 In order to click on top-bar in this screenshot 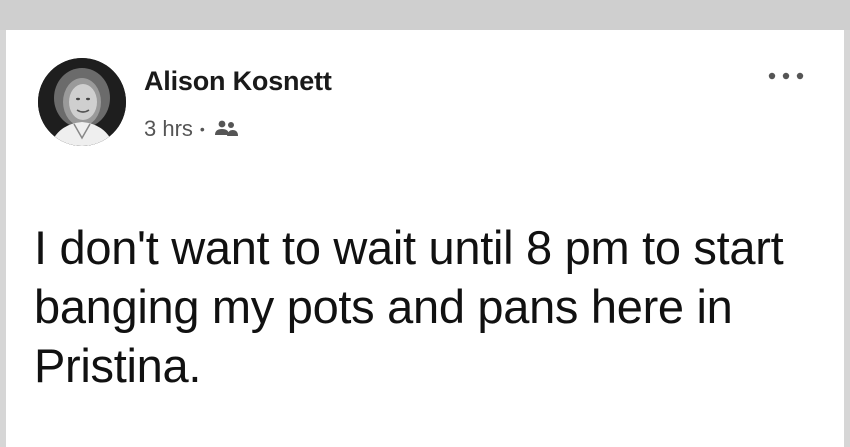, I will do `click(425, 15)`.